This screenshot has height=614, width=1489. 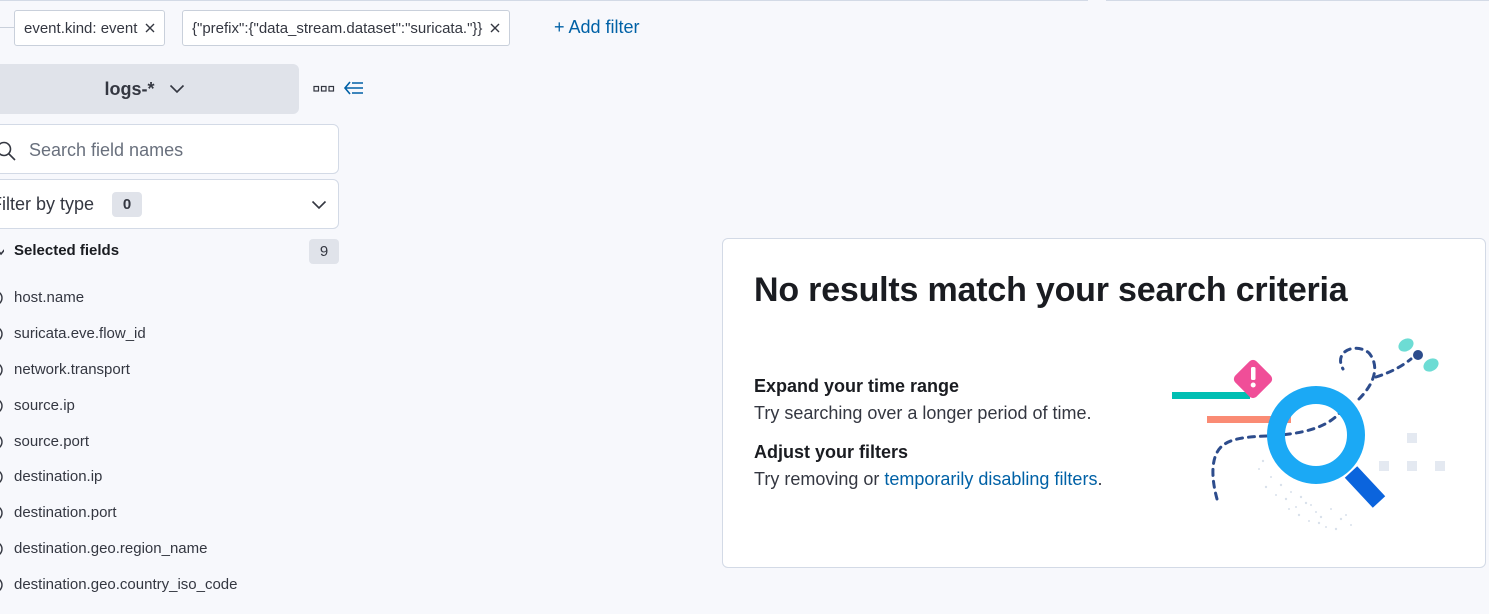 I want to click on more-options-icon, so click(x=324, y=89).